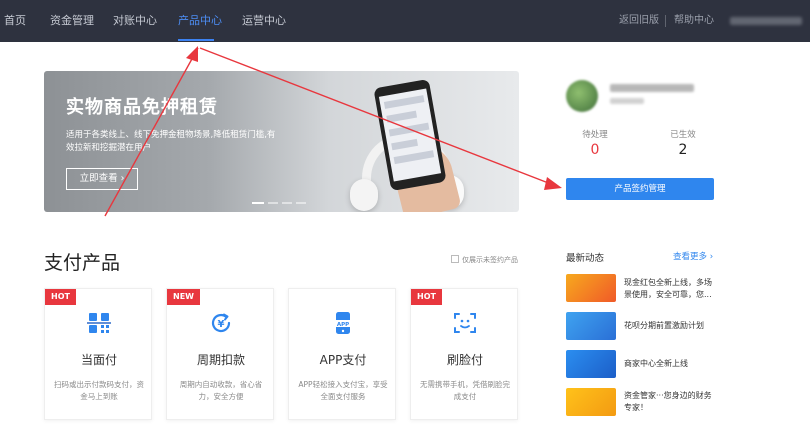  Describe the element at coordinates (490, 260) in the screenshot. I see `only-unsigned-label: 仅展示未签约产品` at that location.